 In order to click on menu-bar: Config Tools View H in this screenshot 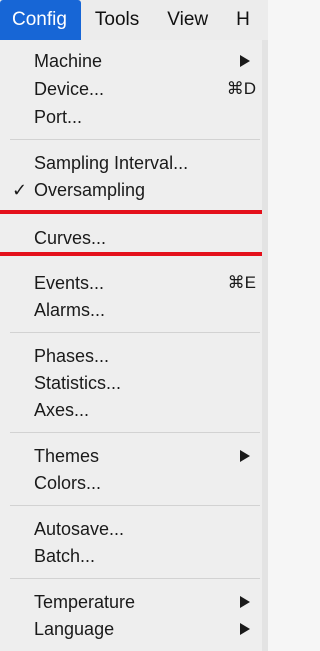, I will do `click(134, 20)`.